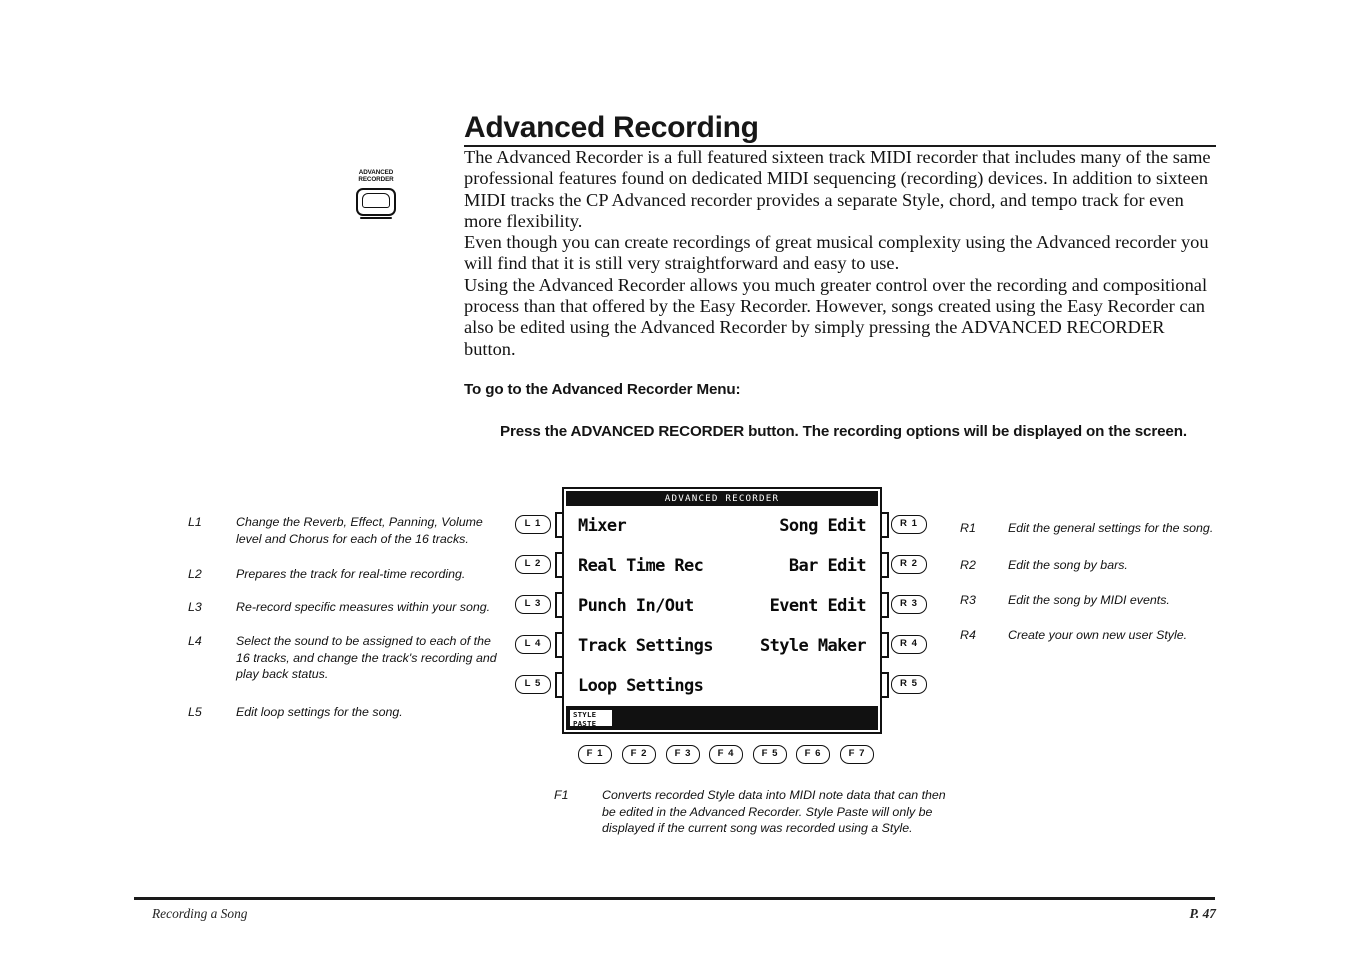  I want to click on function-key-f7: F 7, so click(857, 754).